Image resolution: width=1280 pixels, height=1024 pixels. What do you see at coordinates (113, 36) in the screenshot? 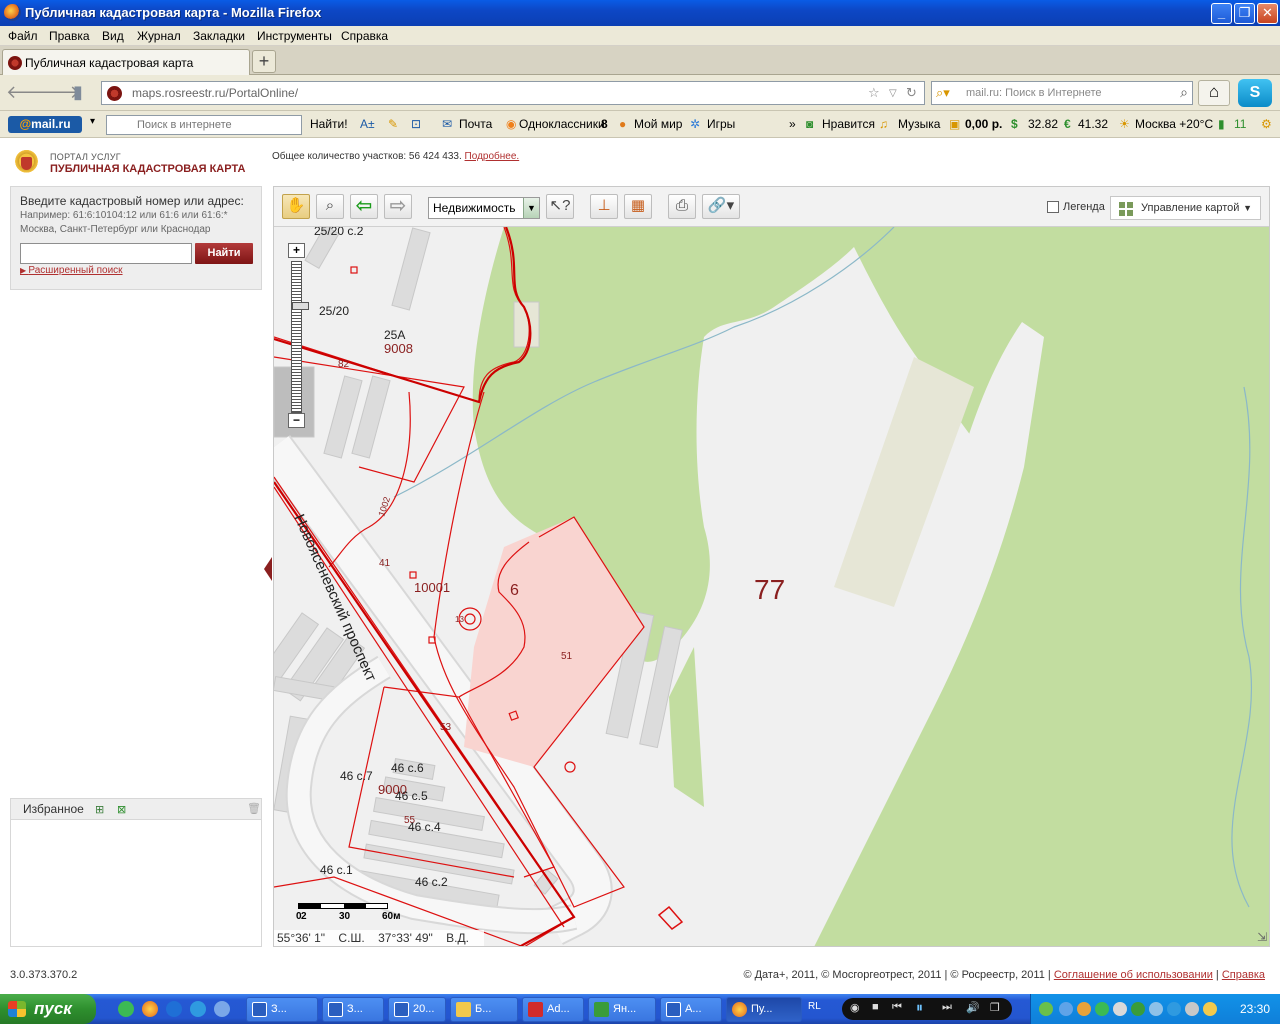
I see `menu-view: Вид` at bounding box center [113, 36].